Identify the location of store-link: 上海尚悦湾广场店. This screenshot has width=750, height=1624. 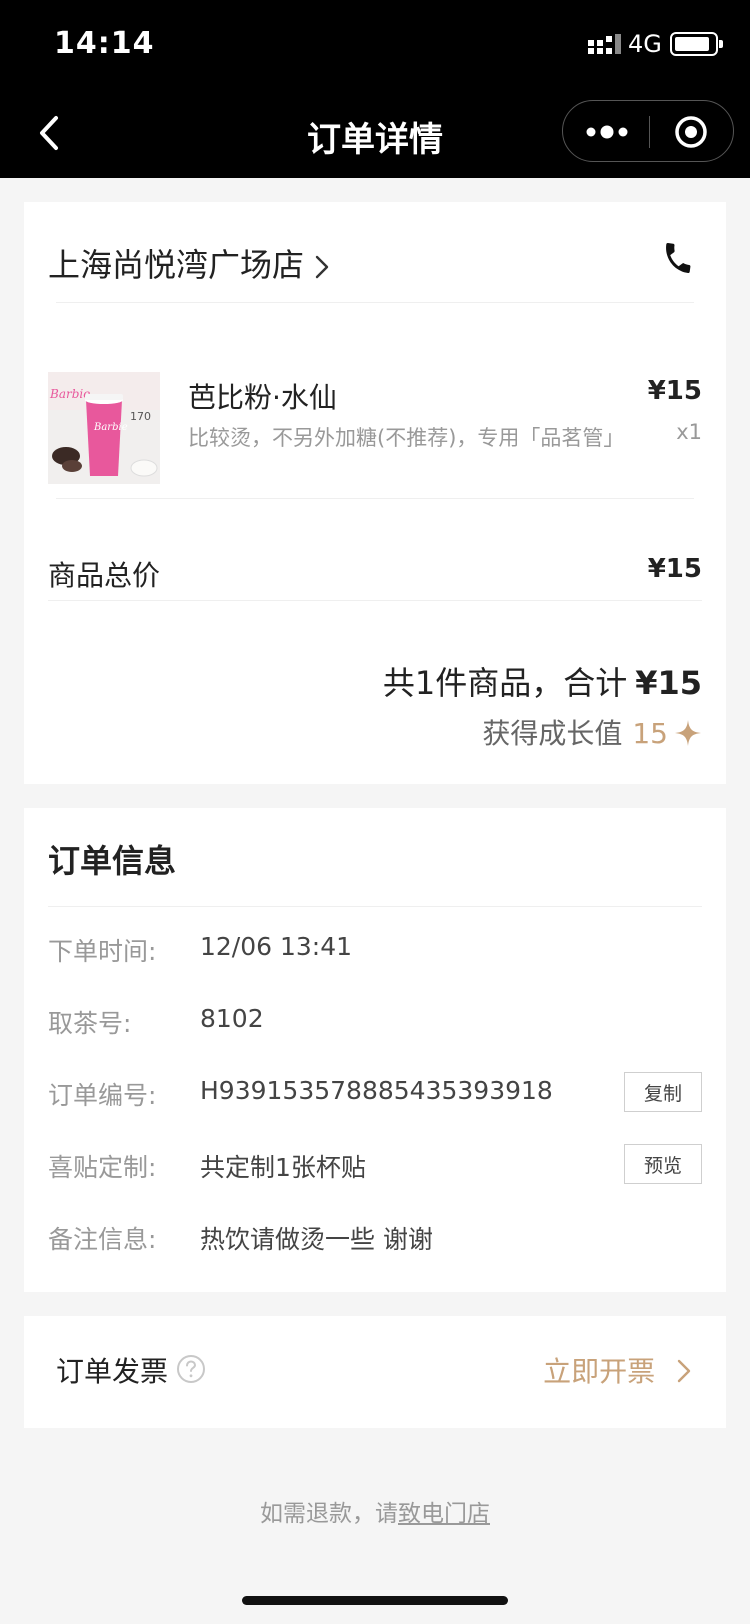
(375, 260).